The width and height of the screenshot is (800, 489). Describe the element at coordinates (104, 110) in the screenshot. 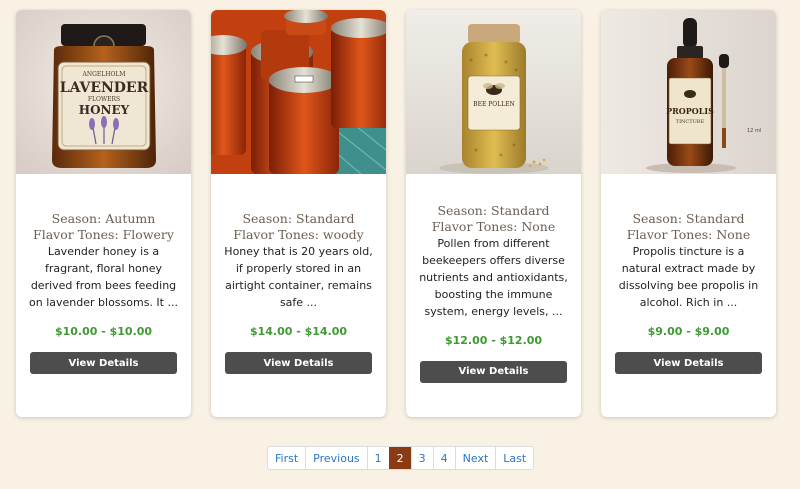

I see `jar-label-honey: HONEY` at that location.